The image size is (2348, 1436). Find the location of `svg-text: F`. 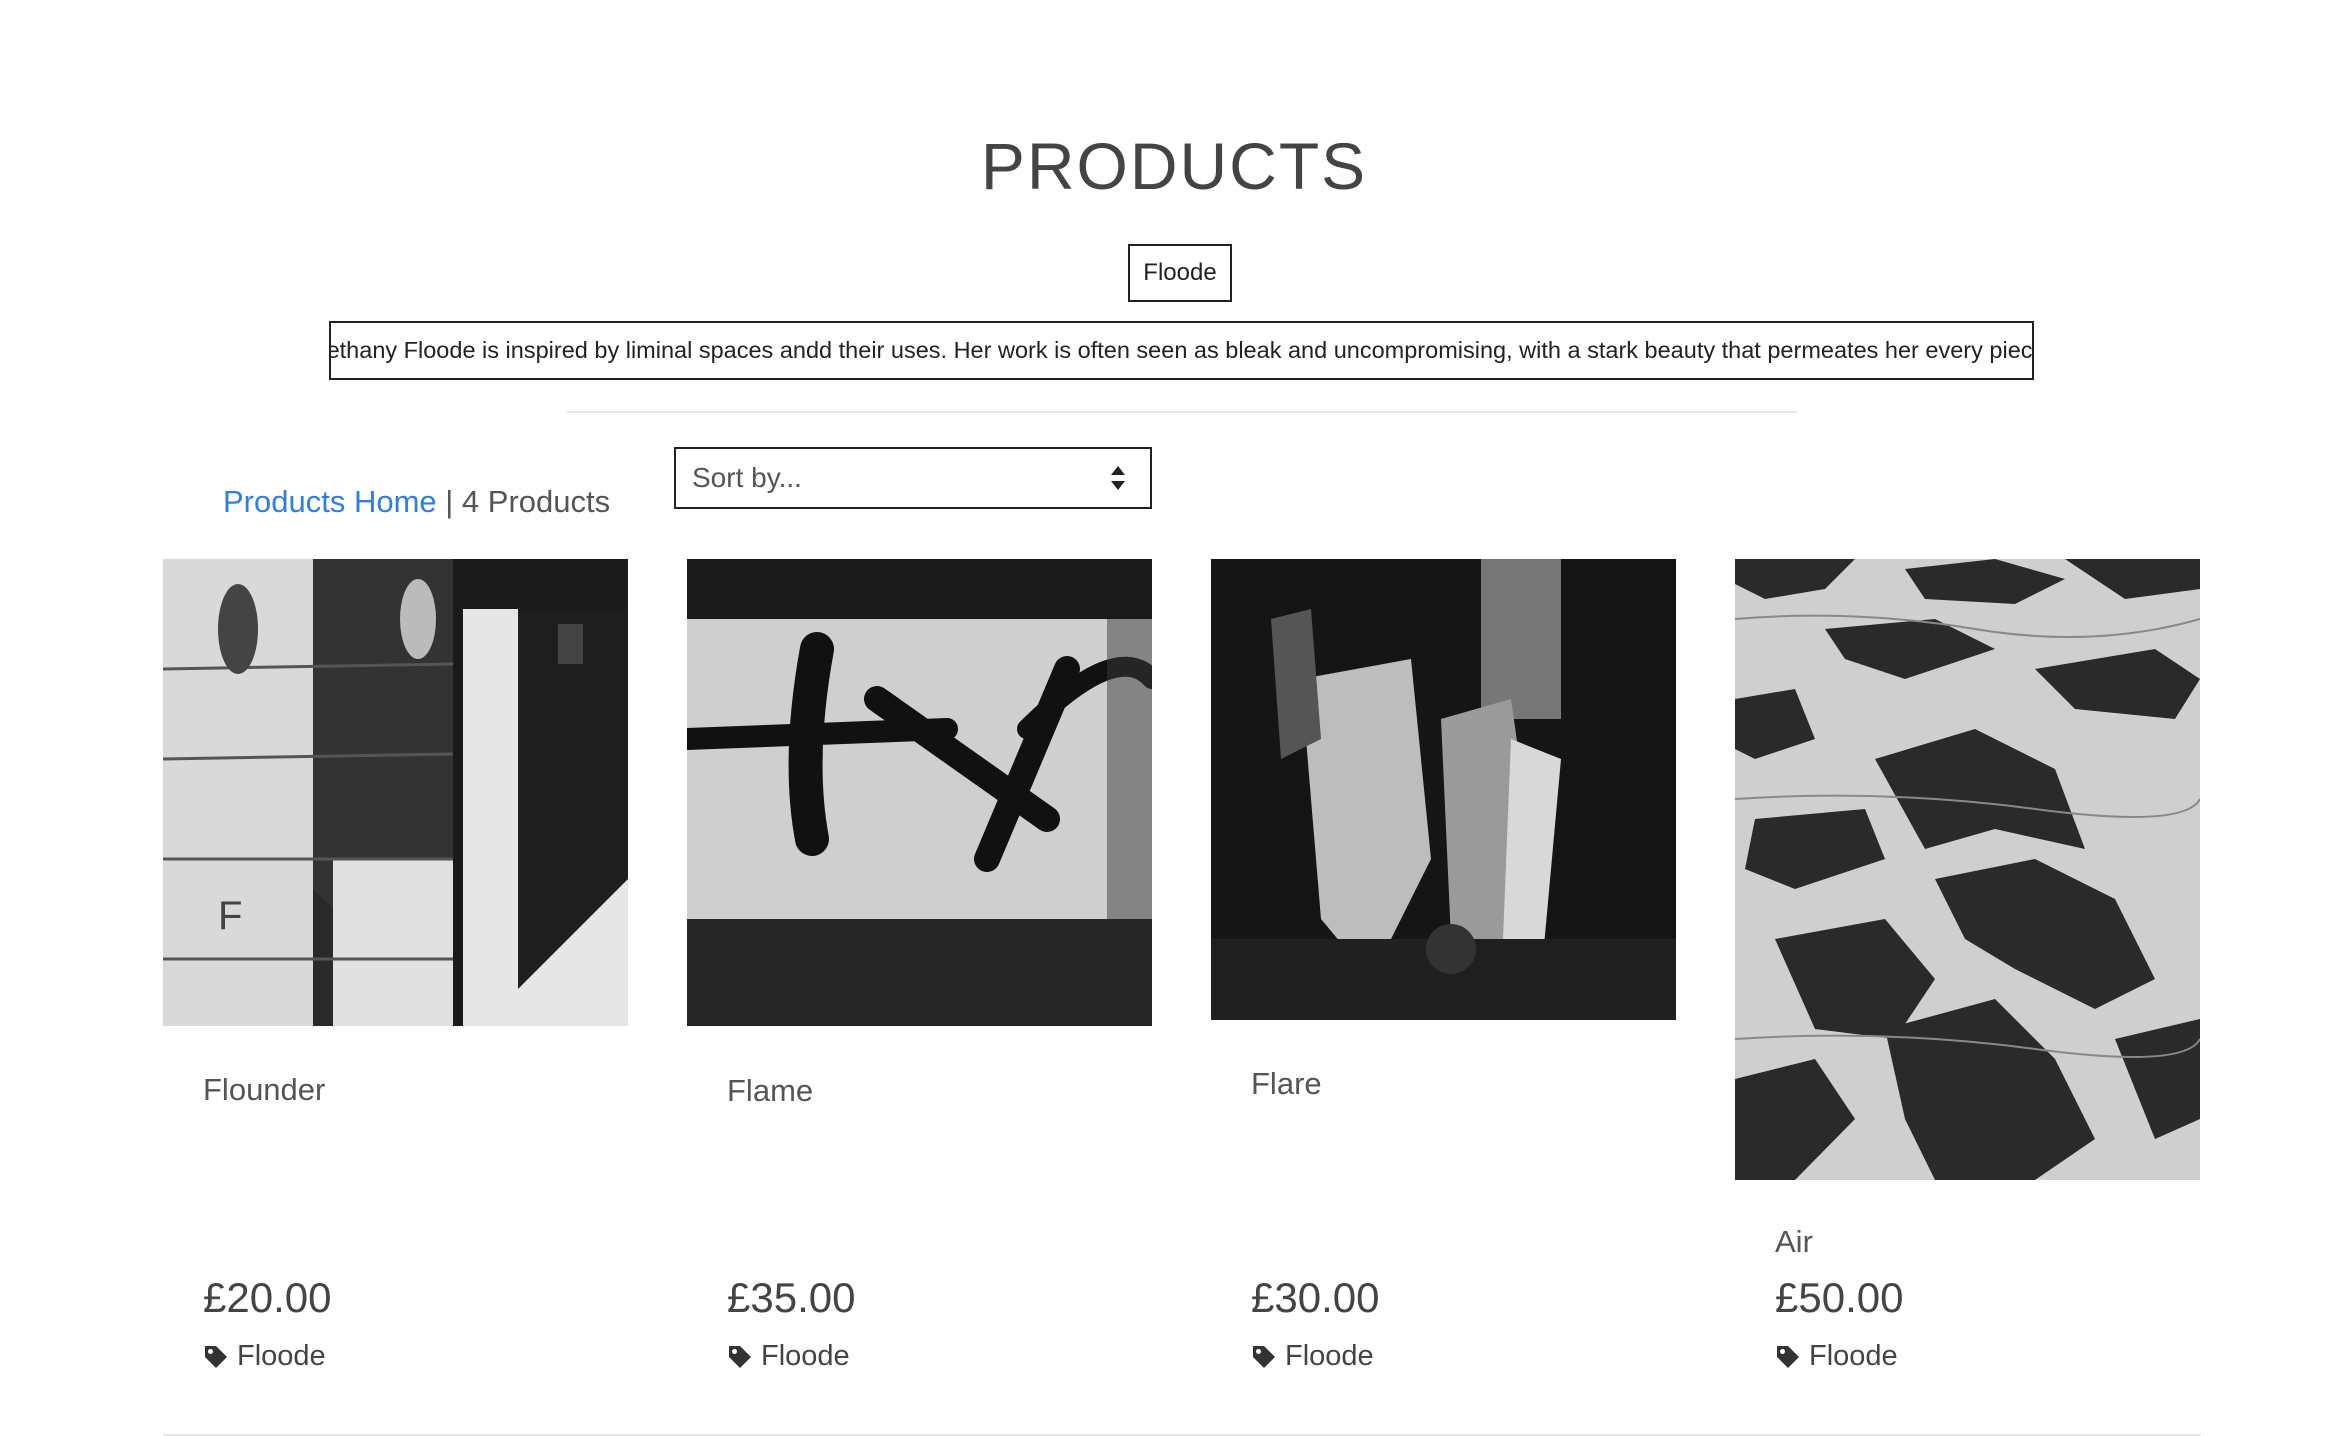

svg-text: F is located at coordinates (230, 916).